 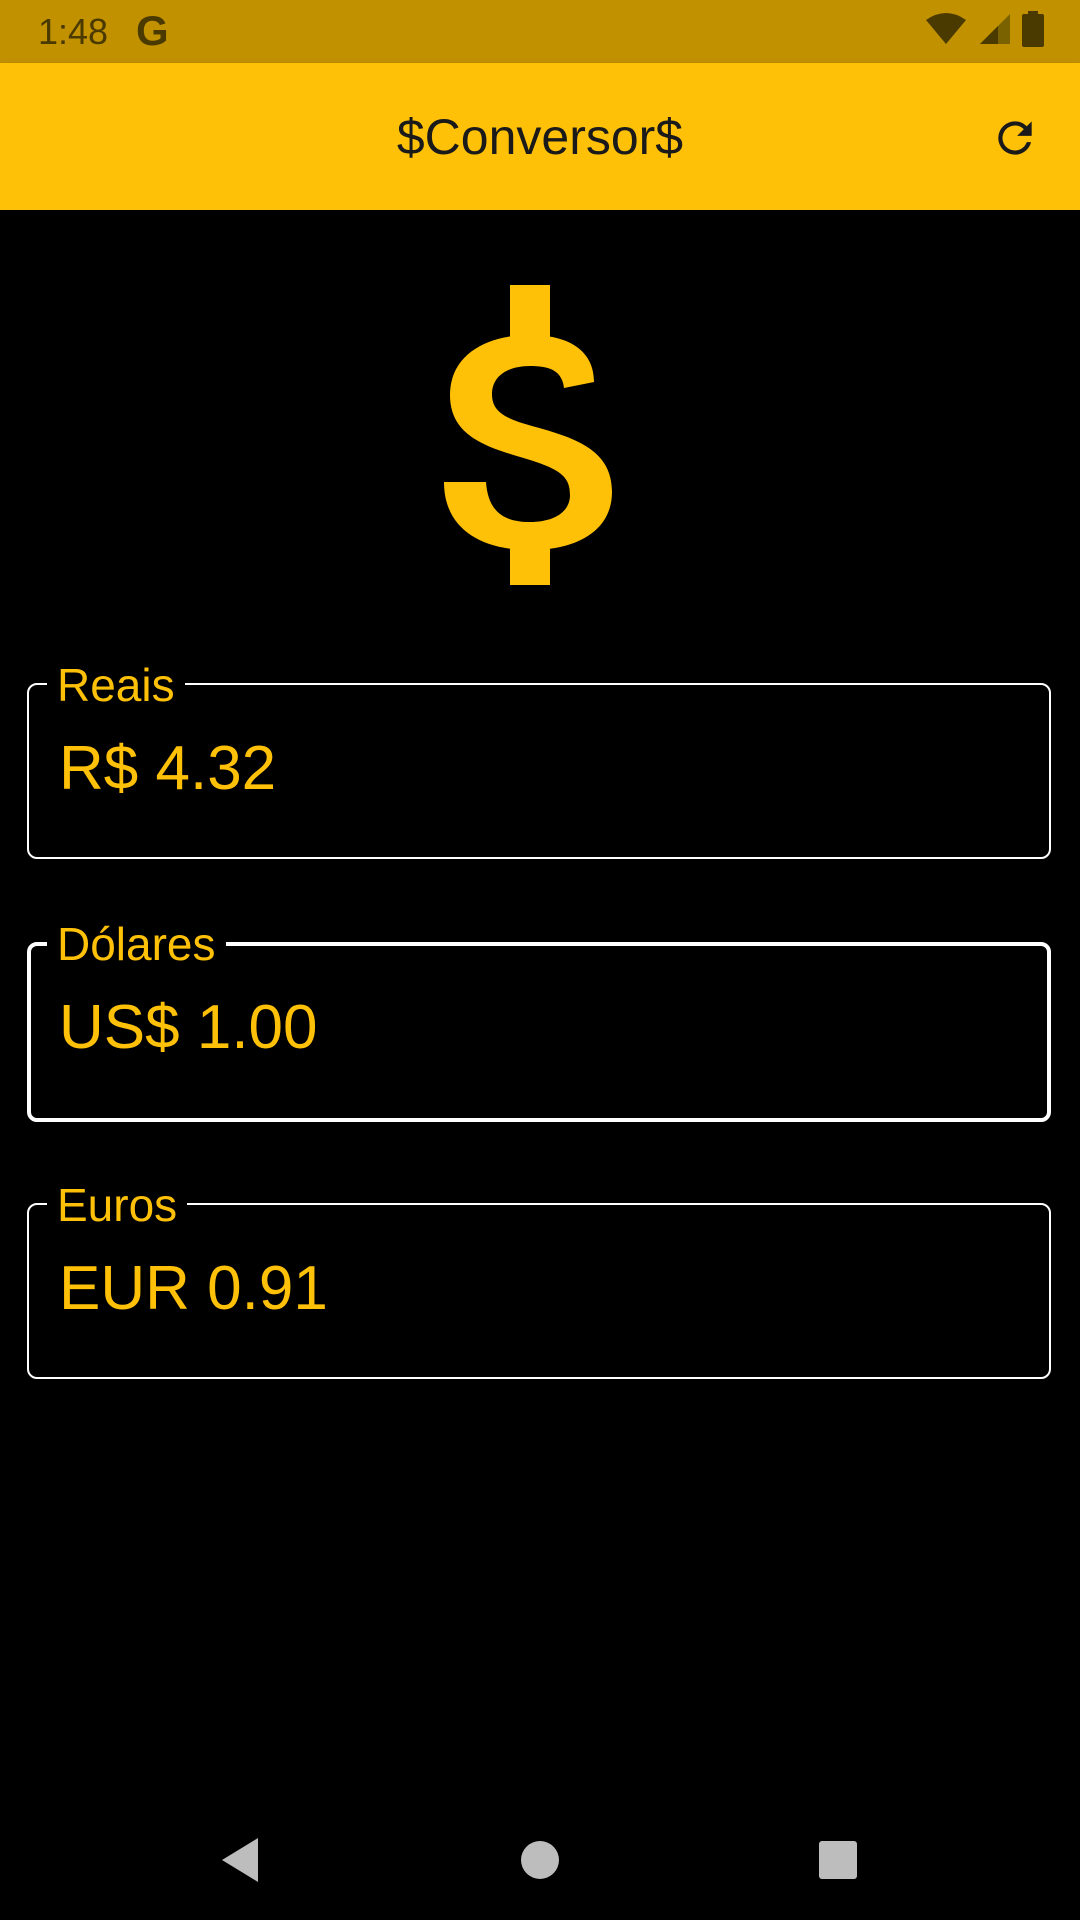 What do you see at coordinates (539, 1020) in the screenshot?
I see `dolares-field: Dólares US$ 1.00` at bounding box center [539, 1020].